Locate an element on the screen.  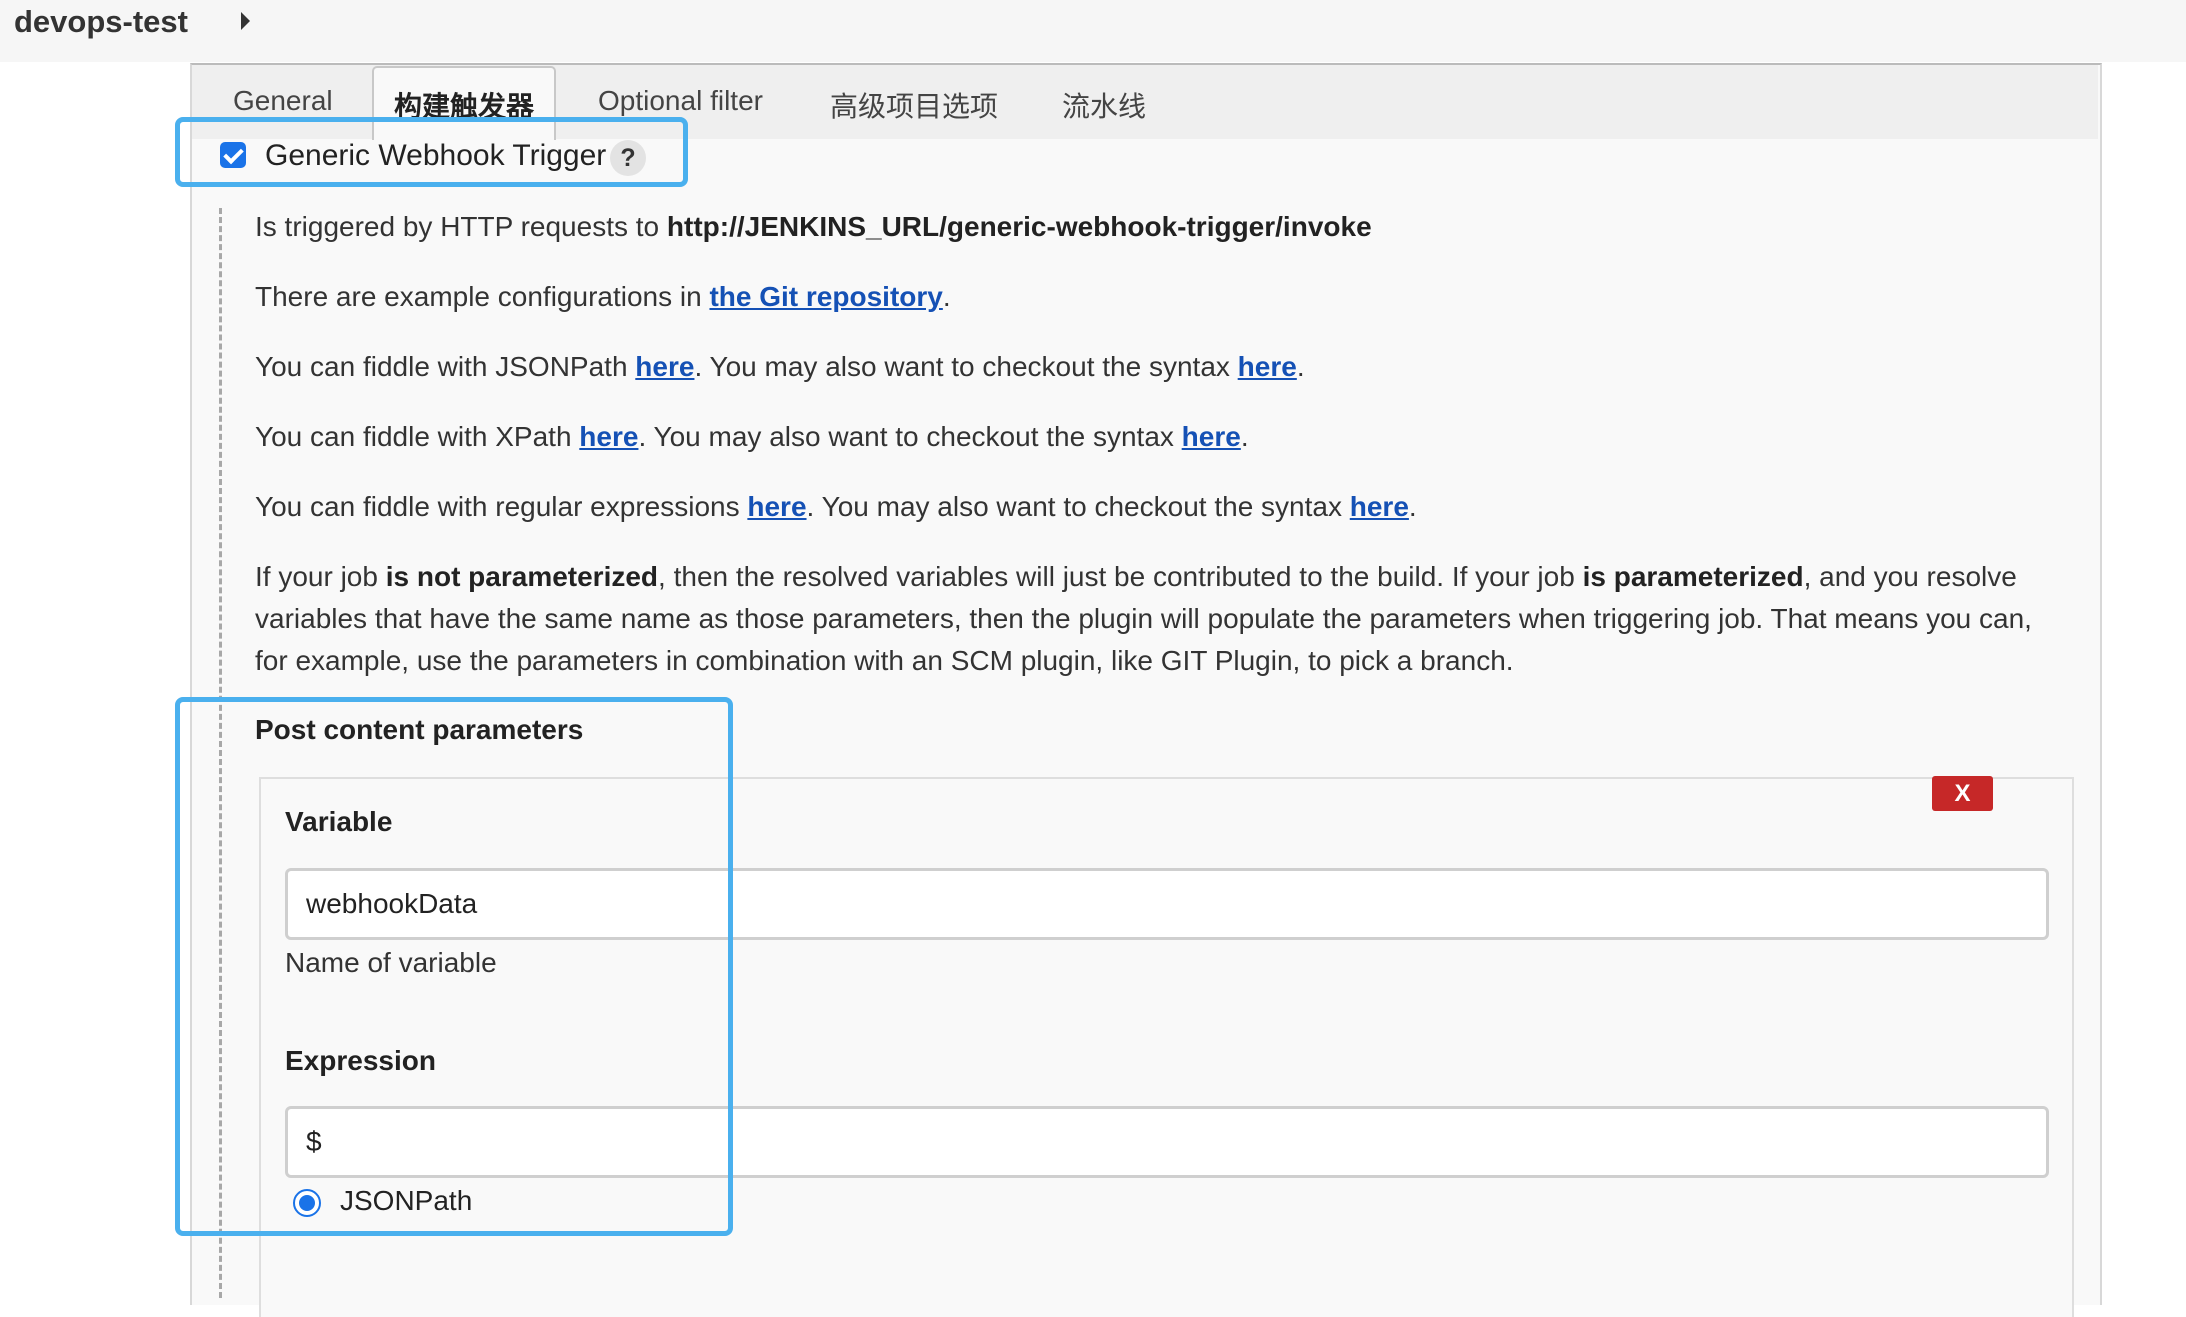
jsonpath-syntax-link: here is located at coordinates (1267, 366).